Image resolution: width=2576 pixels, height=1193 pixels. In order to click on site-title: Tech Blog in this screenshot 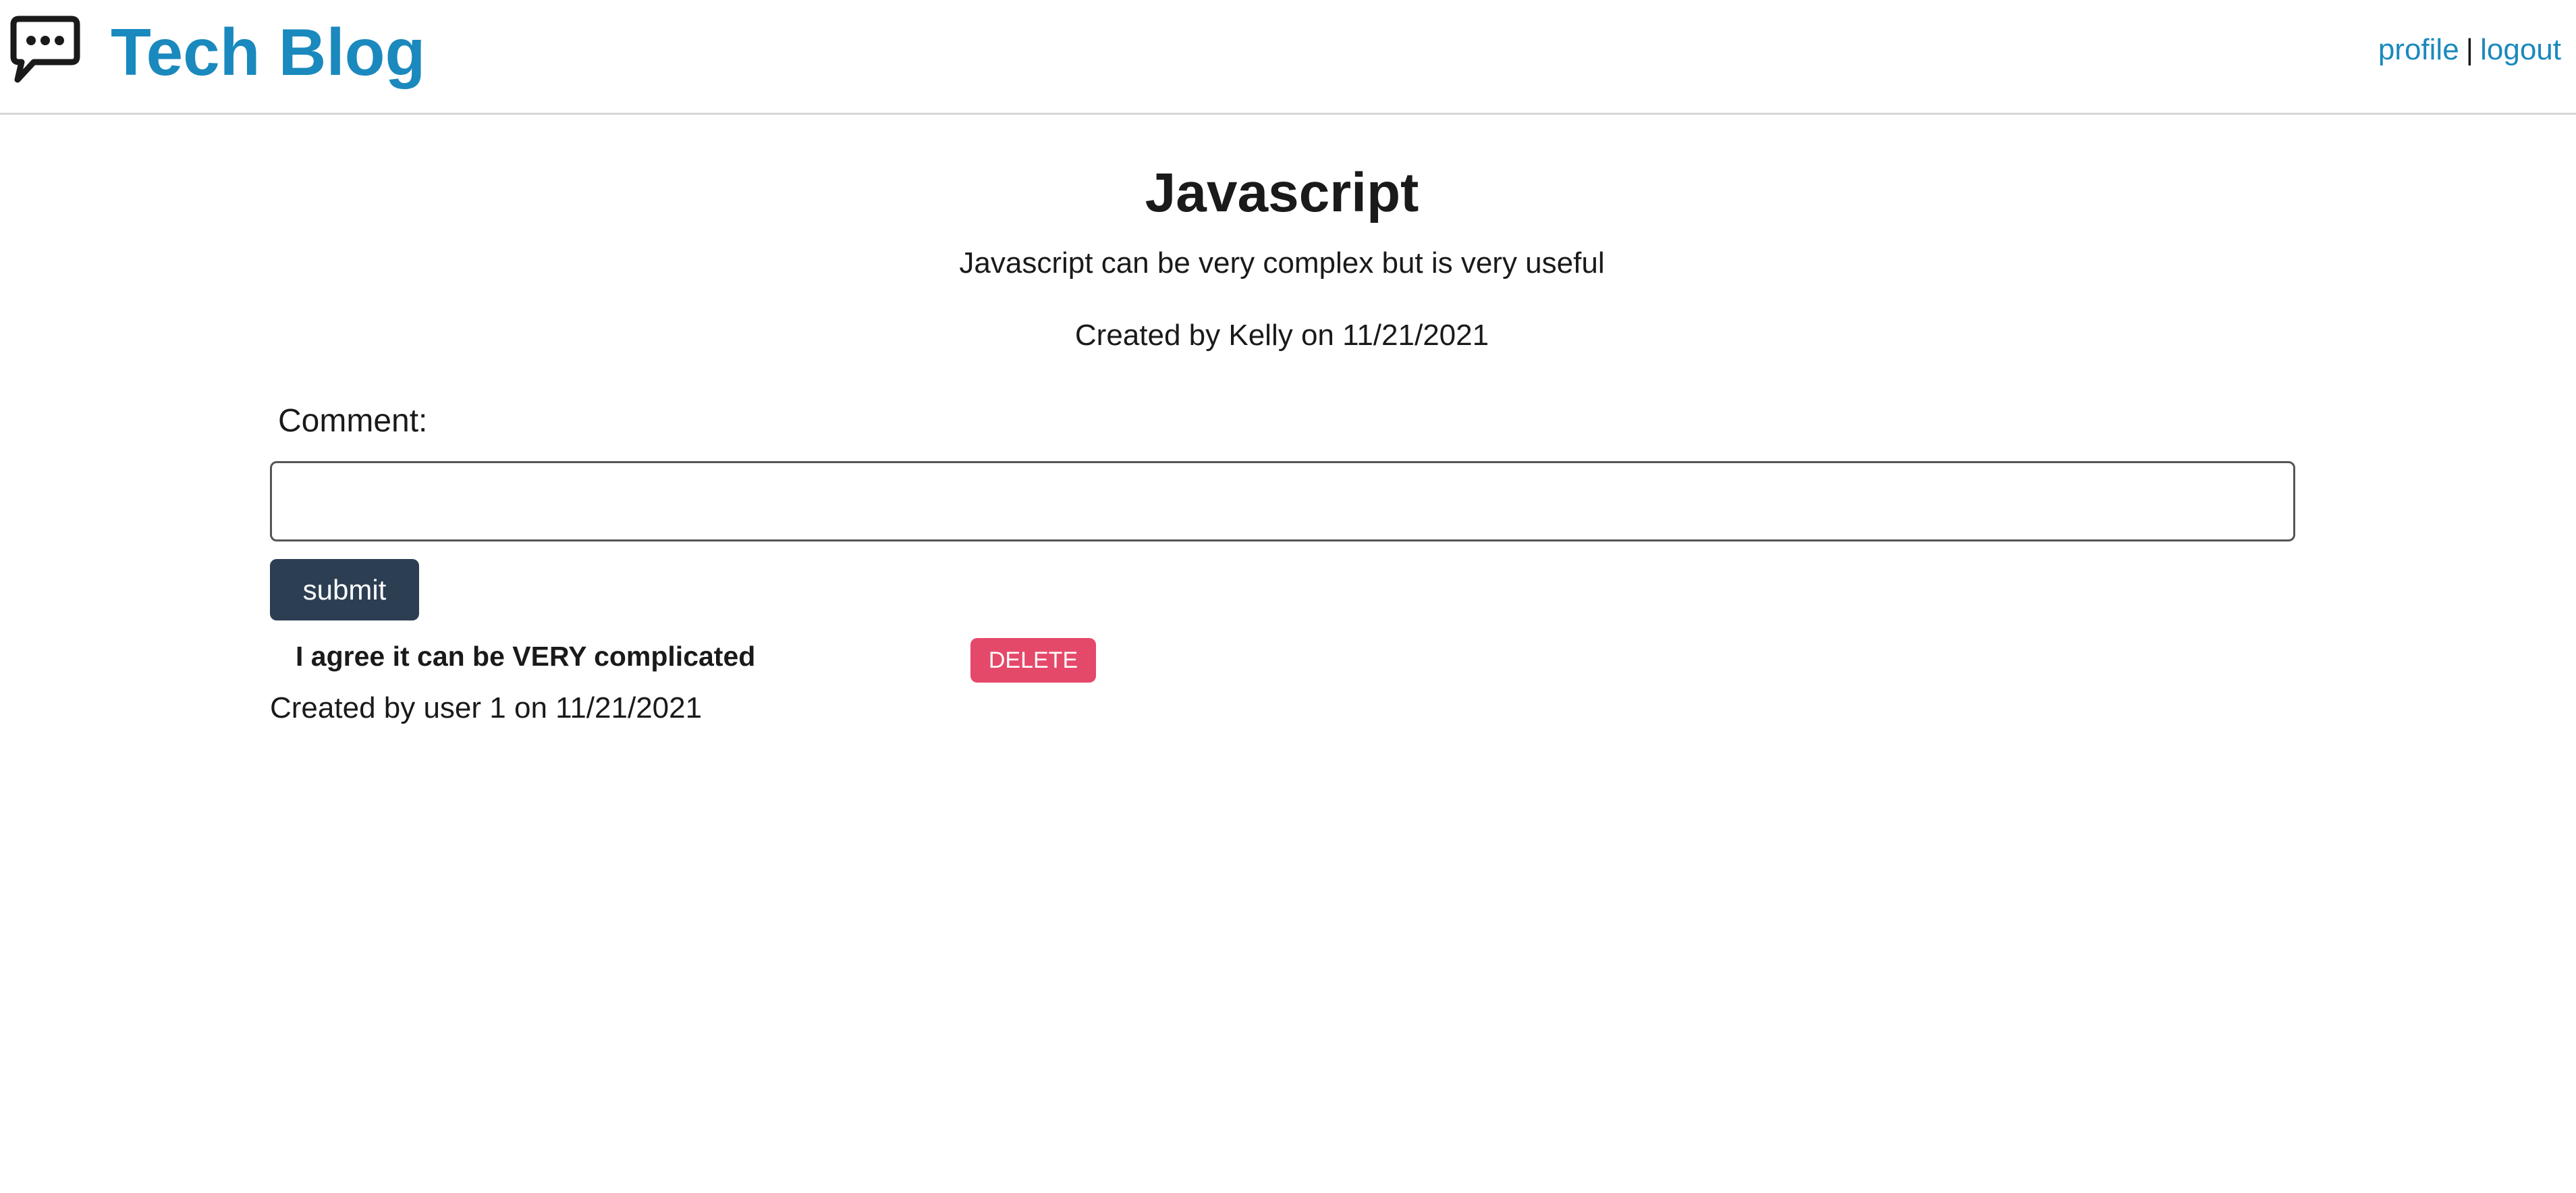, I will do `click(268, 52)`.